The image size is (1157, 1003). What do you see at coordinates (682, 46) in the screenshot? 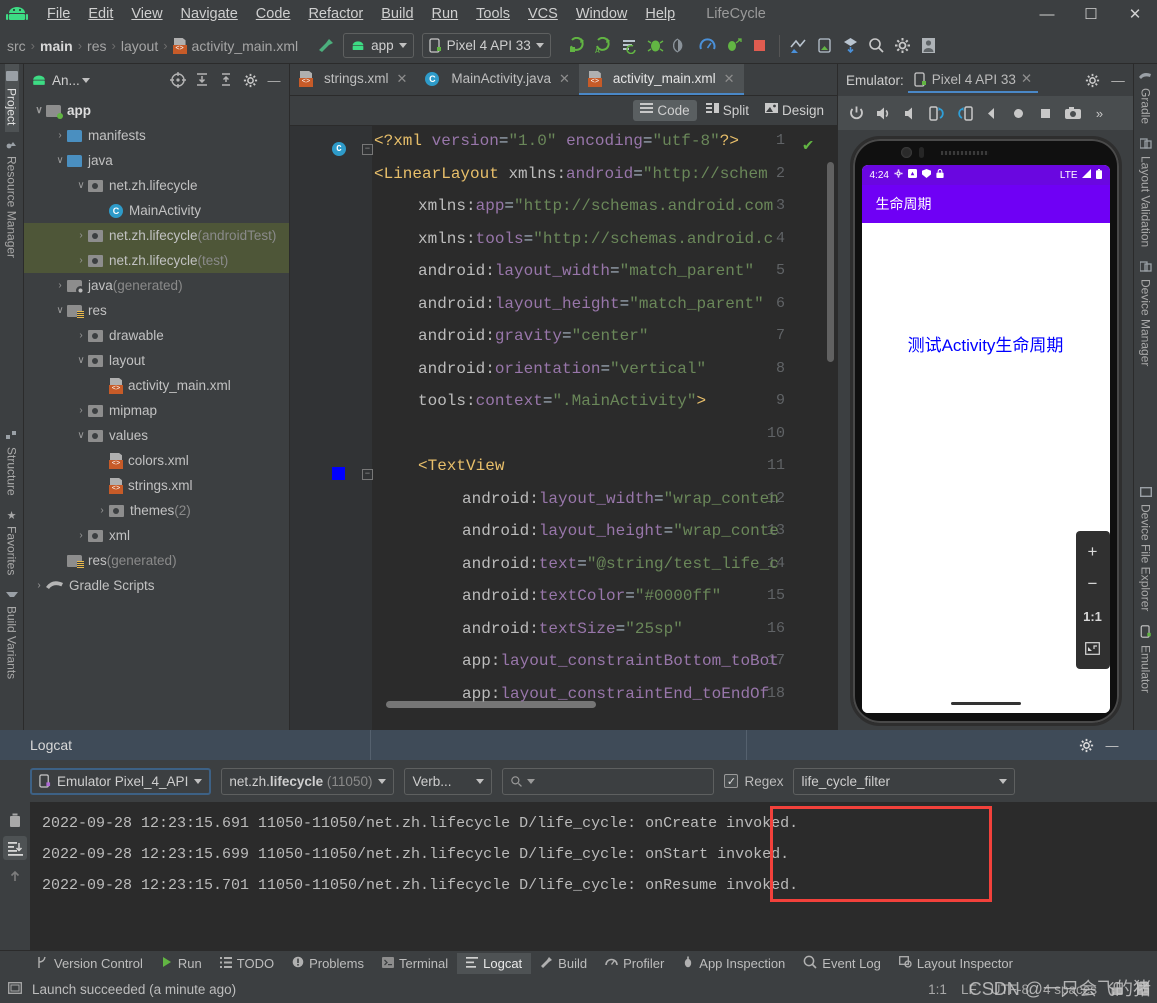
I see `run-with-coverage-icon` at bounding box center [682, 46].